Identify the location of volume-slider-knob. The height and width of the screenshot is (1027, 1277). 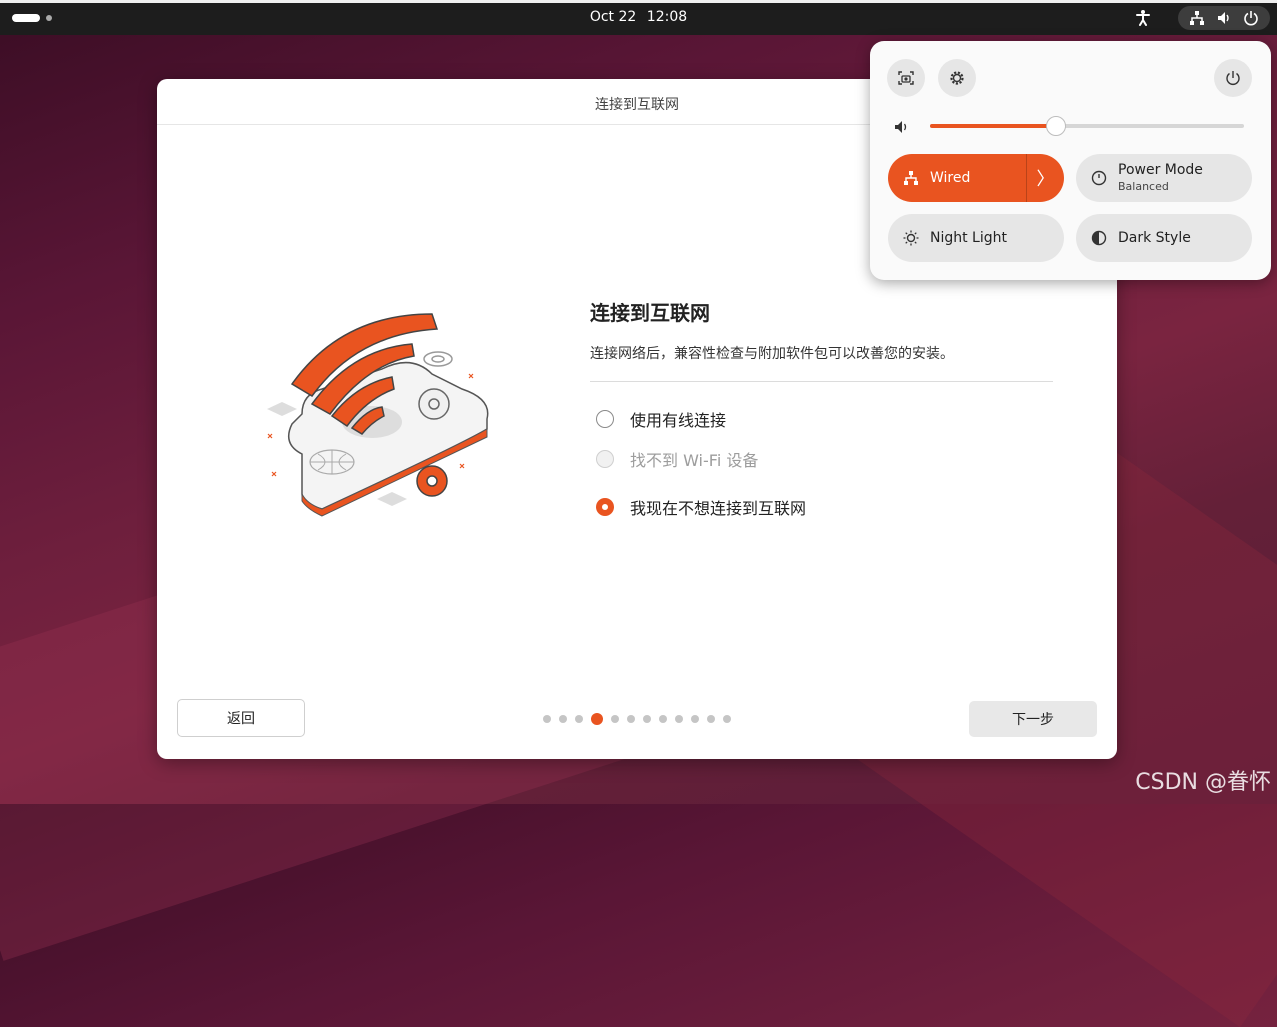
(1055, 126).